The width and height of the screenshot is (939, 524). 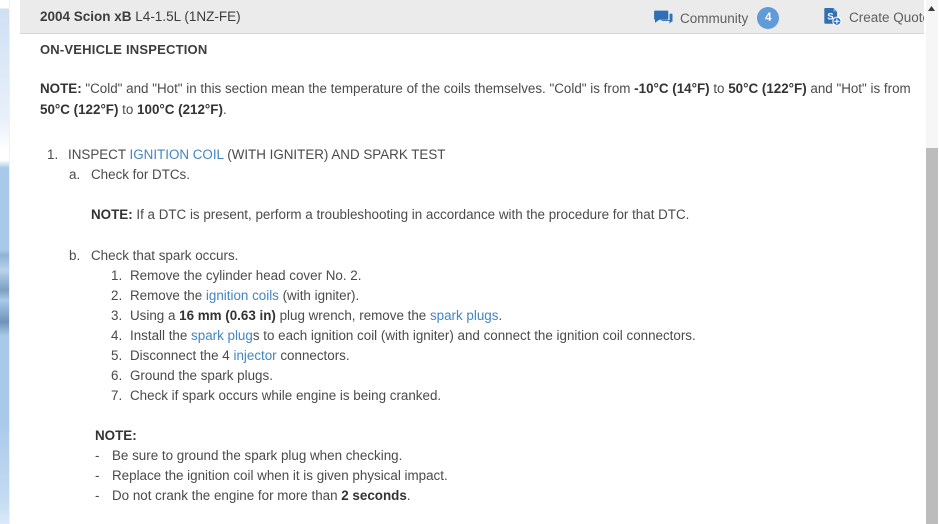 What do you see at coordinates (858, 88) in the screenshot?
I see `intro-note-part3: and "Hot" is from` at bounding box center [858, 88].